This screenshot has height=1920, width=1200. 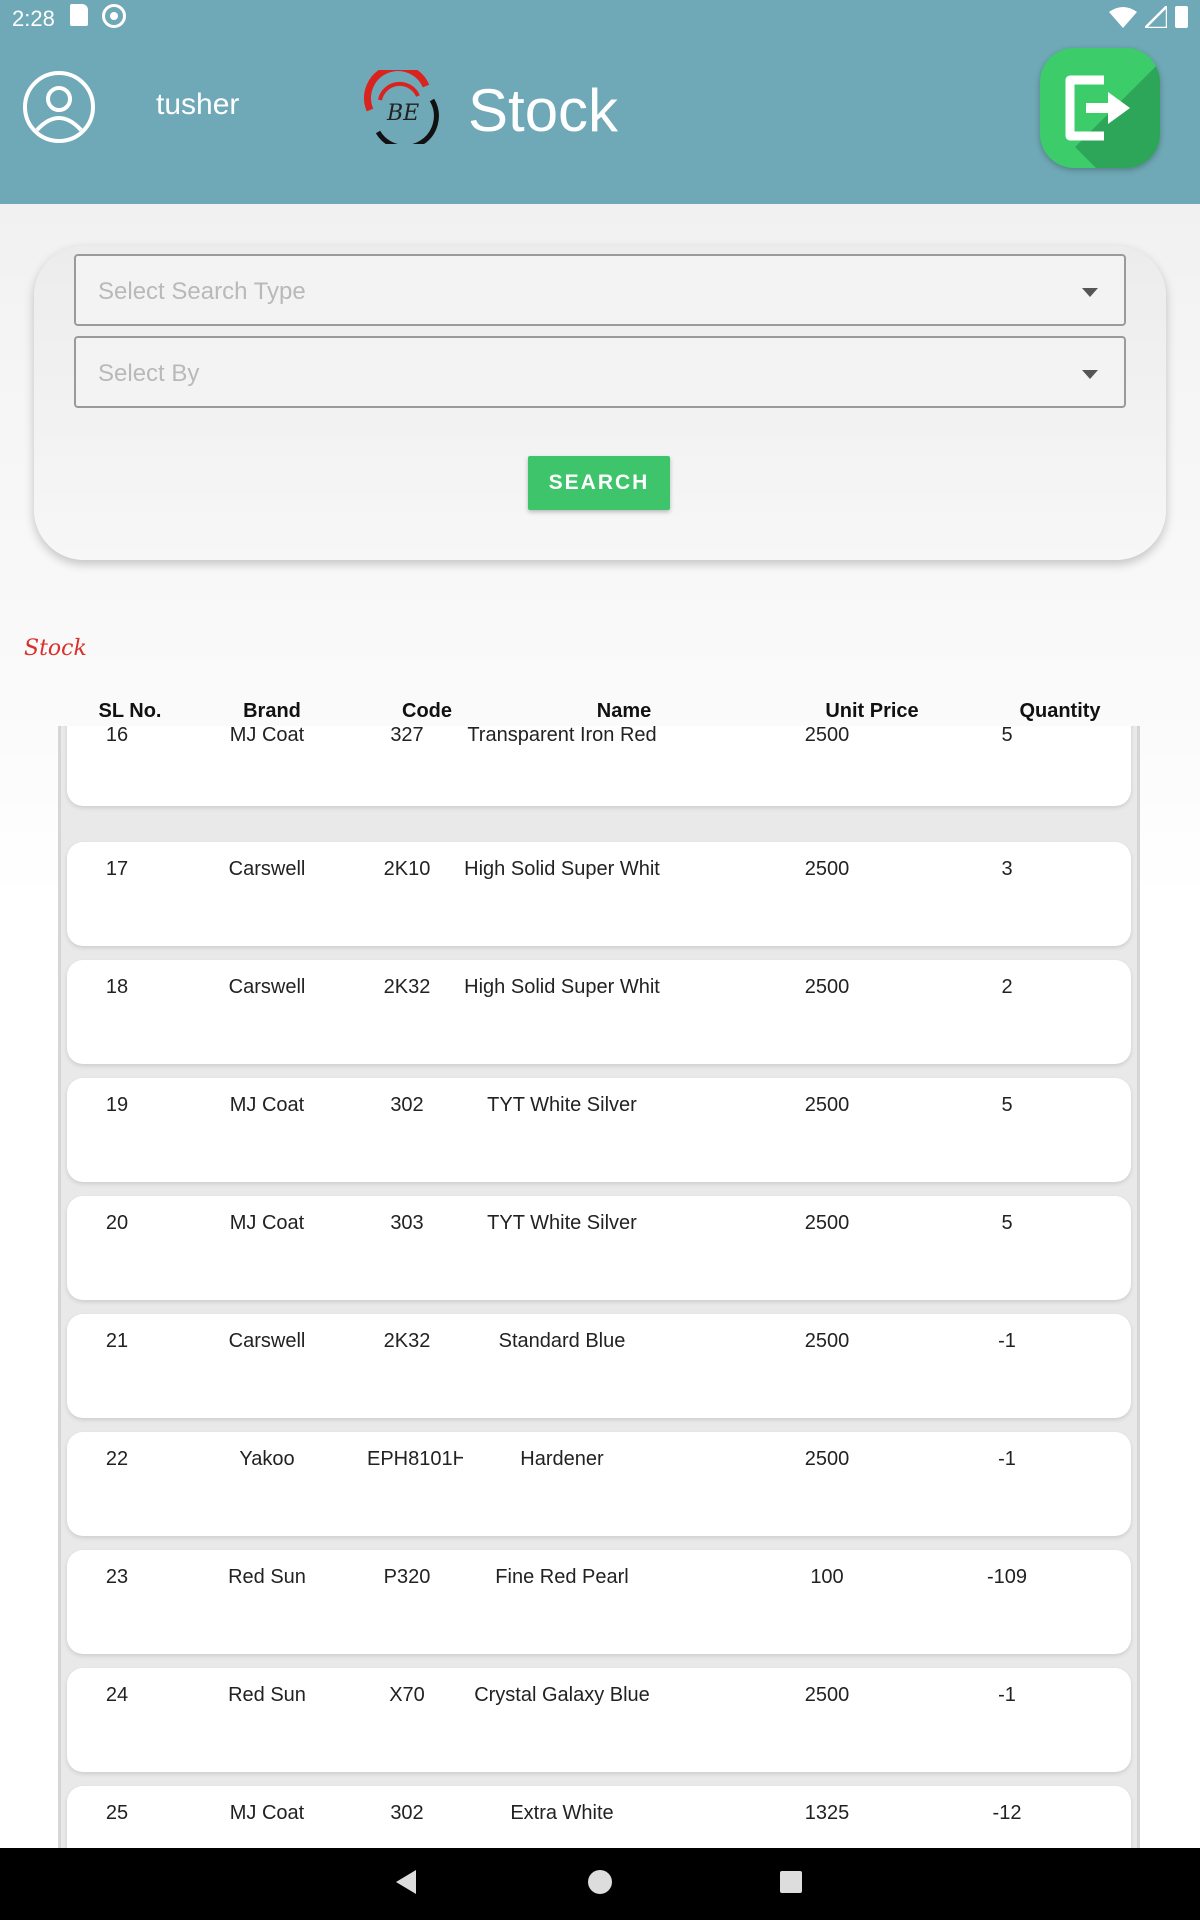 I want to click on cell-sl-no: 20, so click(x=117, y=1223).